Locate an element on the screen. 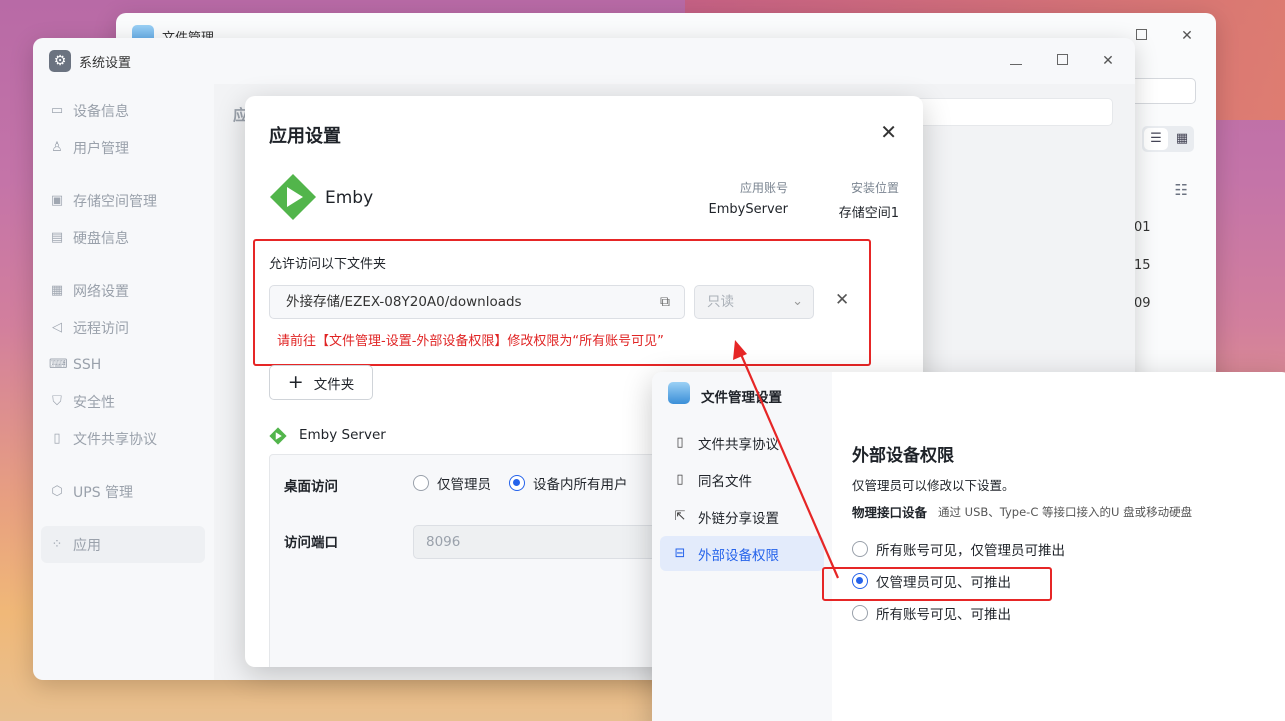 This screenshot has height=721, width=1285. sidebar-item-label: 应用 is located at coordinates (87, 545).